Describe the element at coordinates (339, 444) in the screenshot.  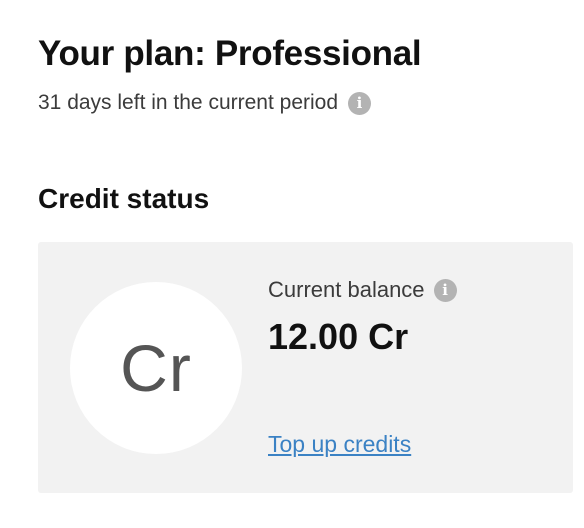
I see `top-up-credits-link: Top up credits` at that location.